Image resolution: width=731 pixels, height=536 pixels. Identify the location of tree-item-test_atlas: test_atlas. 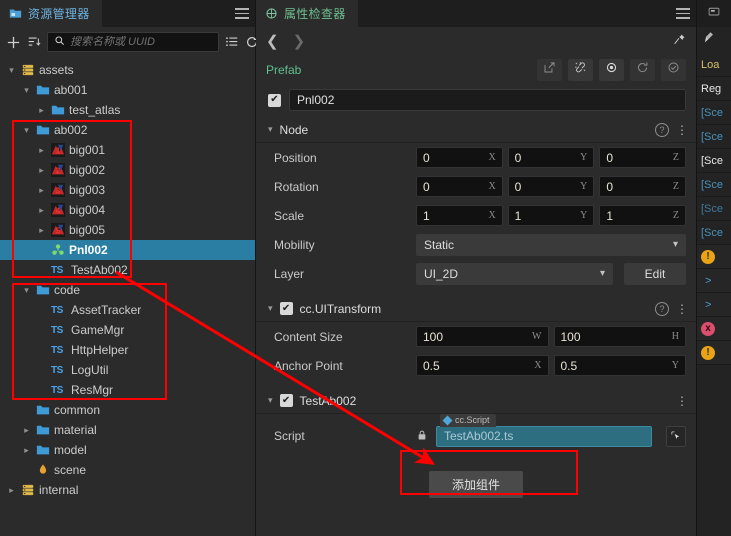
(127, 110).